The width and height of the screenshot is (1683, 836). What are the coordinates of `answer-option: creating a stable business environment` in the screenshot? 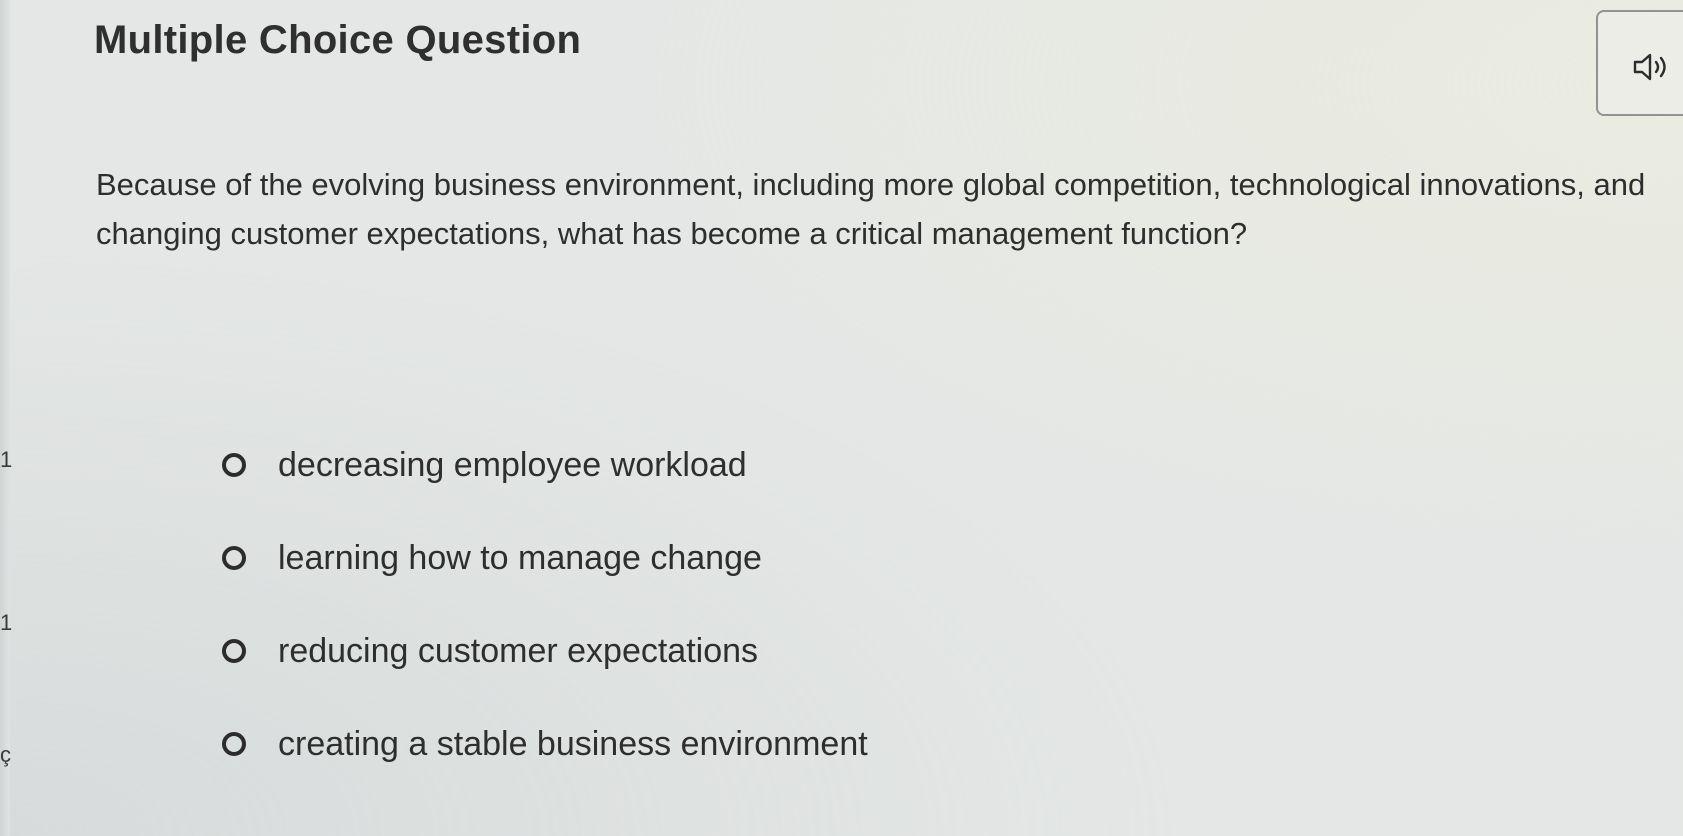 It's located at (545, 744).